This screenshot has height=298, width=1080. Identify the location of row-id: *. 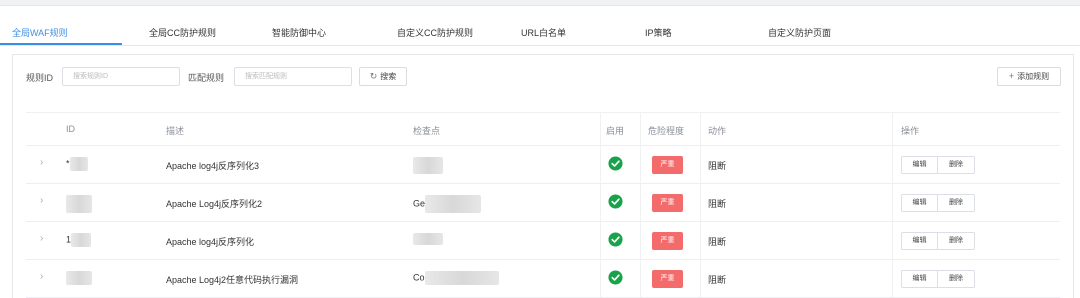
(77, 164).